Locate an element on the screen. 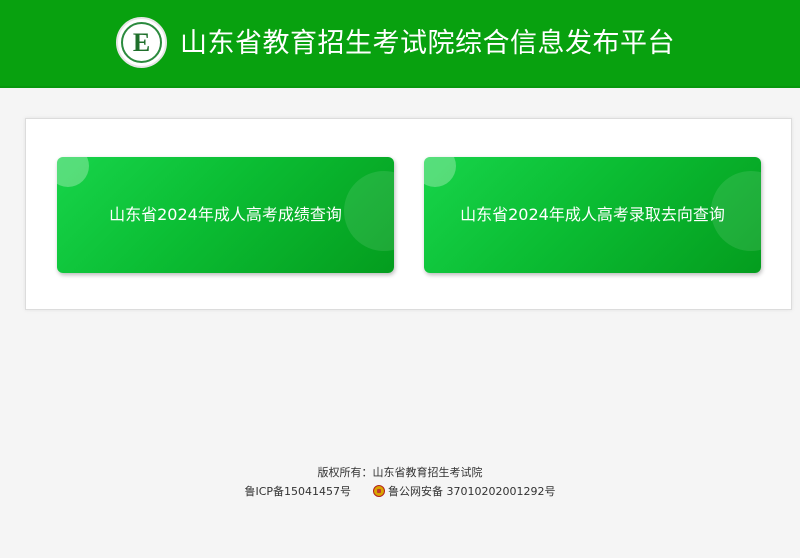  record-line: 鲁ICP备15041457号 鲁公网安备 37010202001292号 is located at coordinates (400, 491).